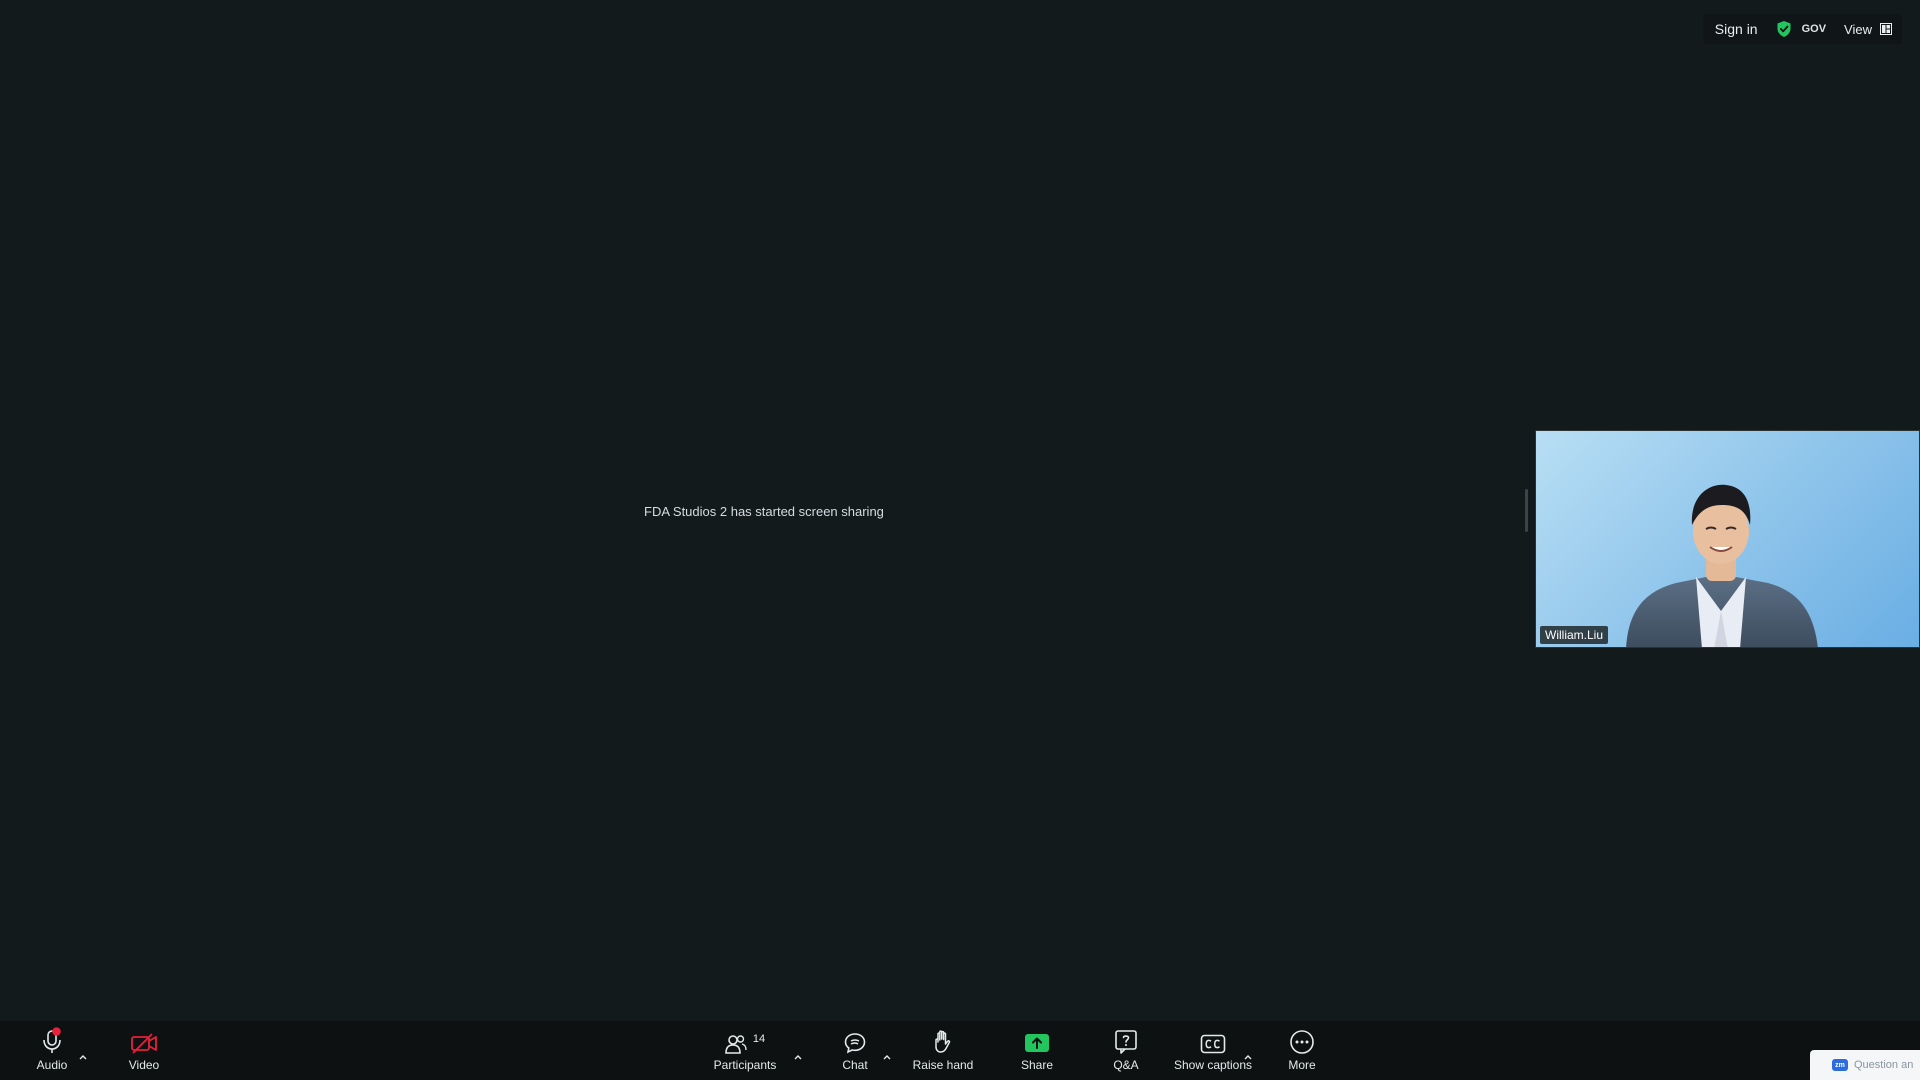 The image size is (1920, 1080). What do you see at coordinates (887, 1057) in the screenshot?
I see `chat-options-chevron-up-icon` at bounding box center [887, 1057].